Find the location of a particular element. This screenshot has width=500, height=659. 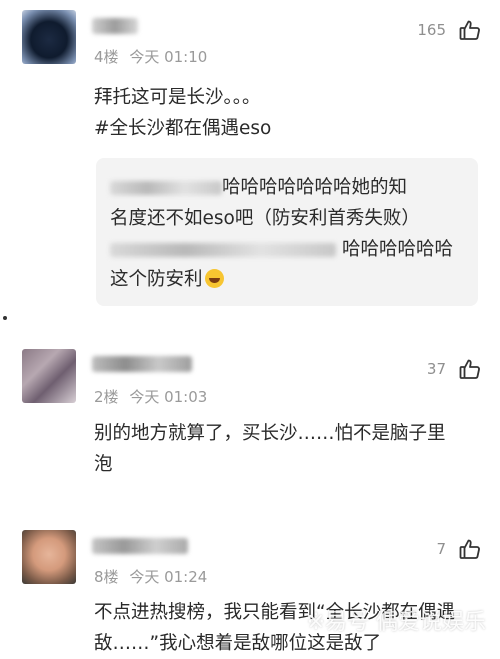

comment-line: 别的地方就算了，买长沙……怕不是脑子里 is located at coordinates (270, 433).